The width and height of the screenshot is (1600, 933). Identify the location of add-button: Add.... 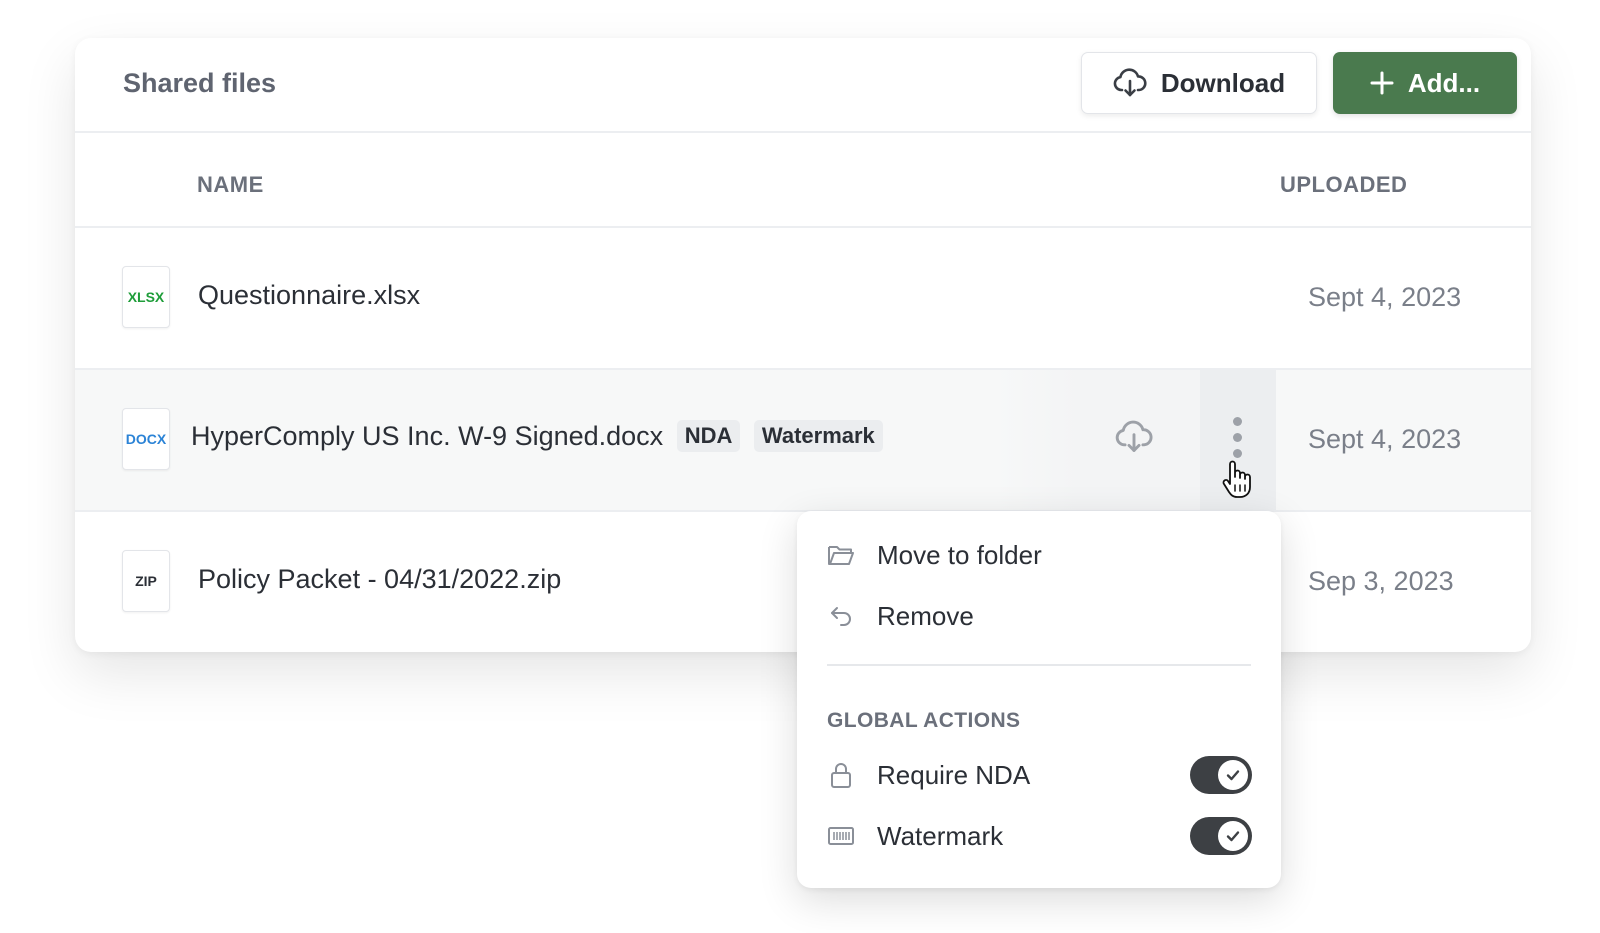
(1425, 83).